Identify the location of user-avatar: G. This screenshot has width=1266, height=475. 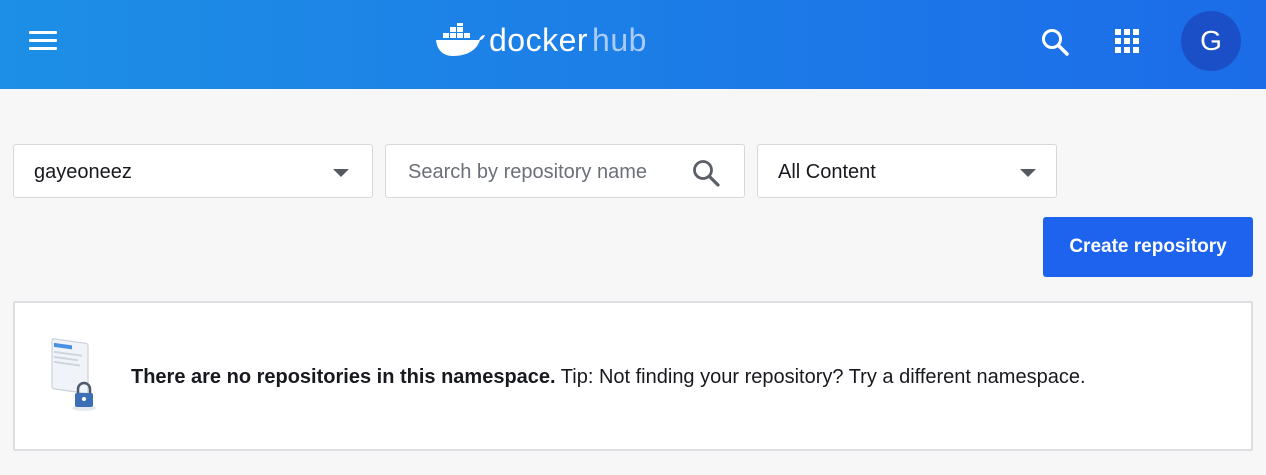
(1211, 41).